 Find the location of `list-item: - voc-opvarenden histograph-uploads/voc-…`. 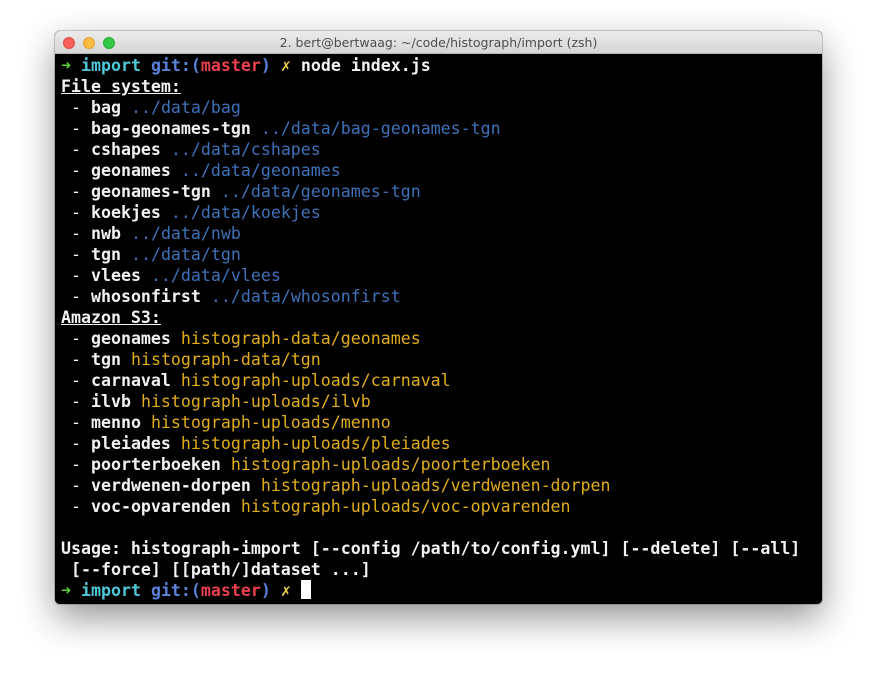

list-item: - voc-opvarenden histograph-uploads/voc-… is located at coordinates (316, 506).